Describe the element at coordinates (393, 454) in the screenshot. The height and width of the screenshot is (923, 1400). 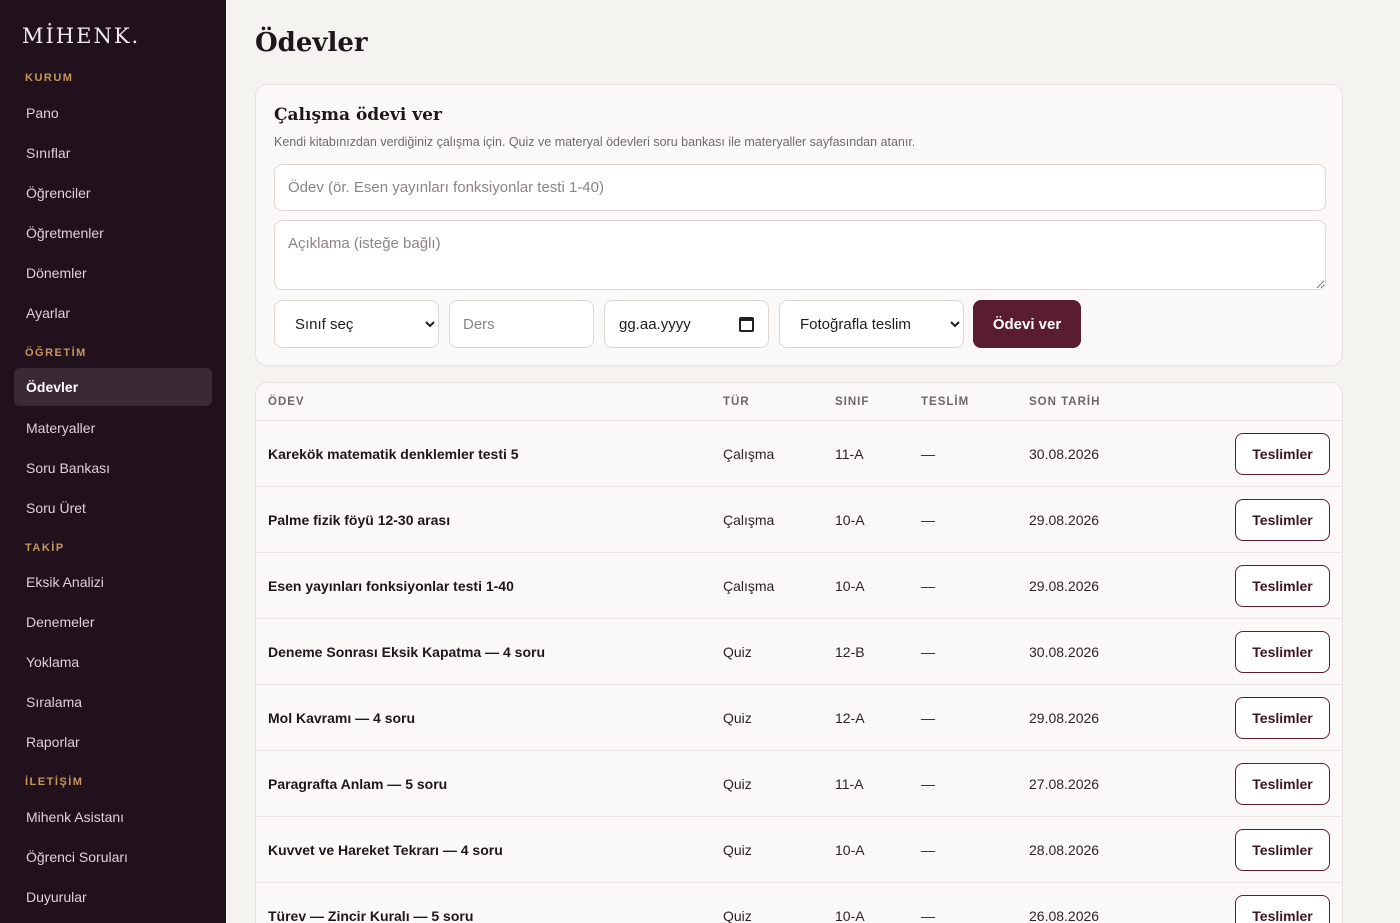
I see `row-task: Karekök matematik denklemler testi 5` at that location.